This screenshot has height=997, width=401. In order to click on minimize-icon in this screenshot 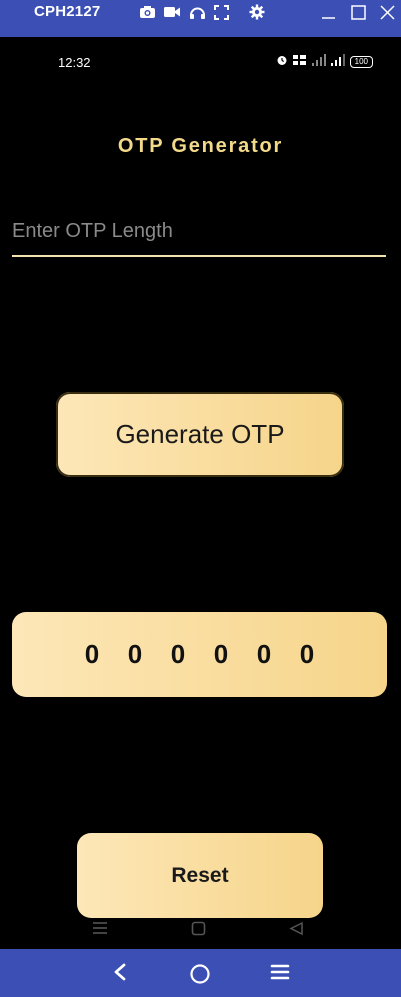, I will do `click(328, 12)`.